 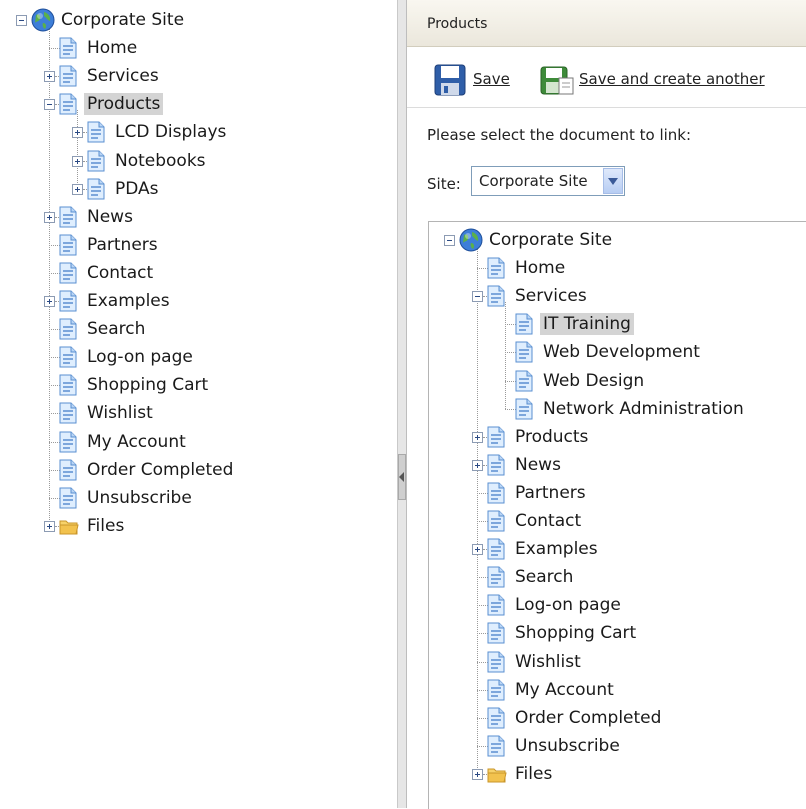 I want to click on save-and-create-another-label: Save and create another, so click(x=672, y=79).